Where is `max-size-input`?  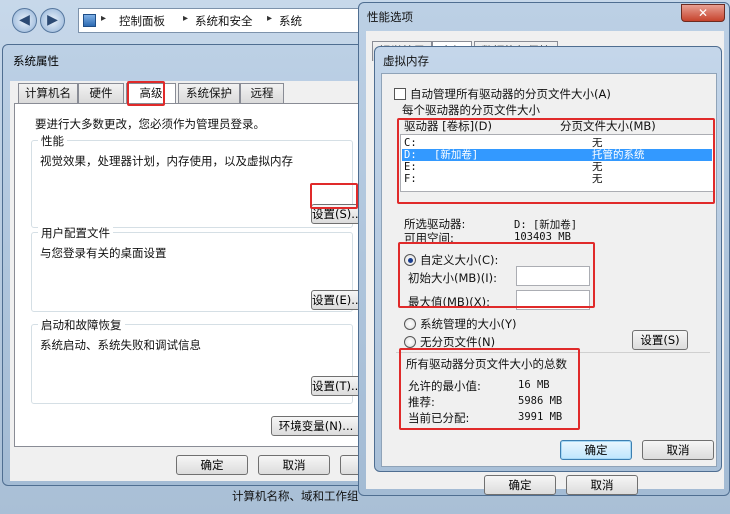
max-size-input is located at coordinates (553, 300).